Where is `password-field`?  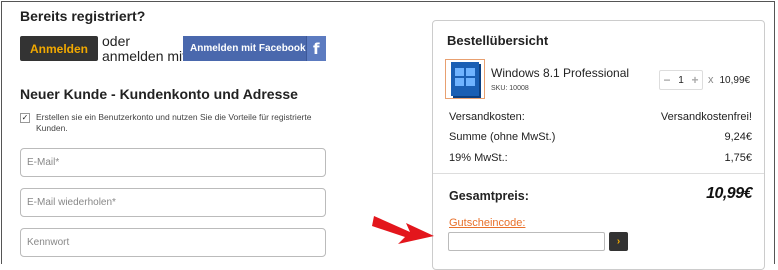 password-field is located at coordinates (173, 242).